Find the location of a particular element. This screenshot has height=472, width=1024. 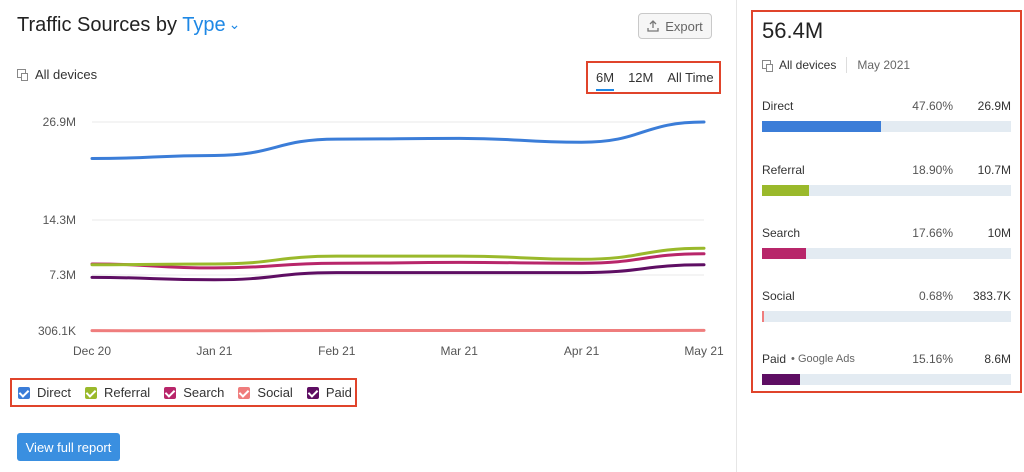

x-tick-label: Mar 21 is located at coordinates (460, 351).